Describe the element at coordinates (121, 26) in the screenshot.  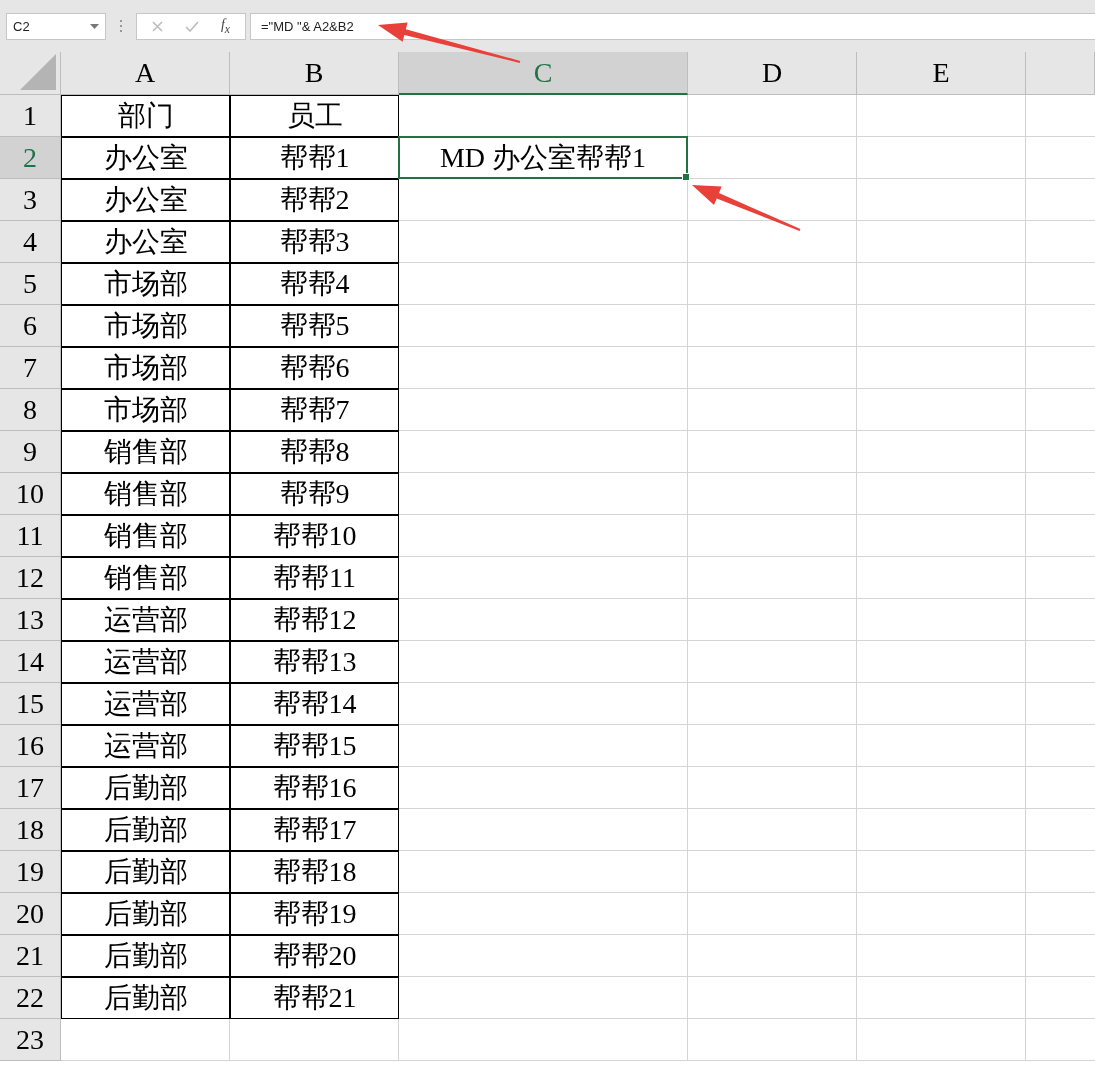
I see `drag-handle-icon` at that location.